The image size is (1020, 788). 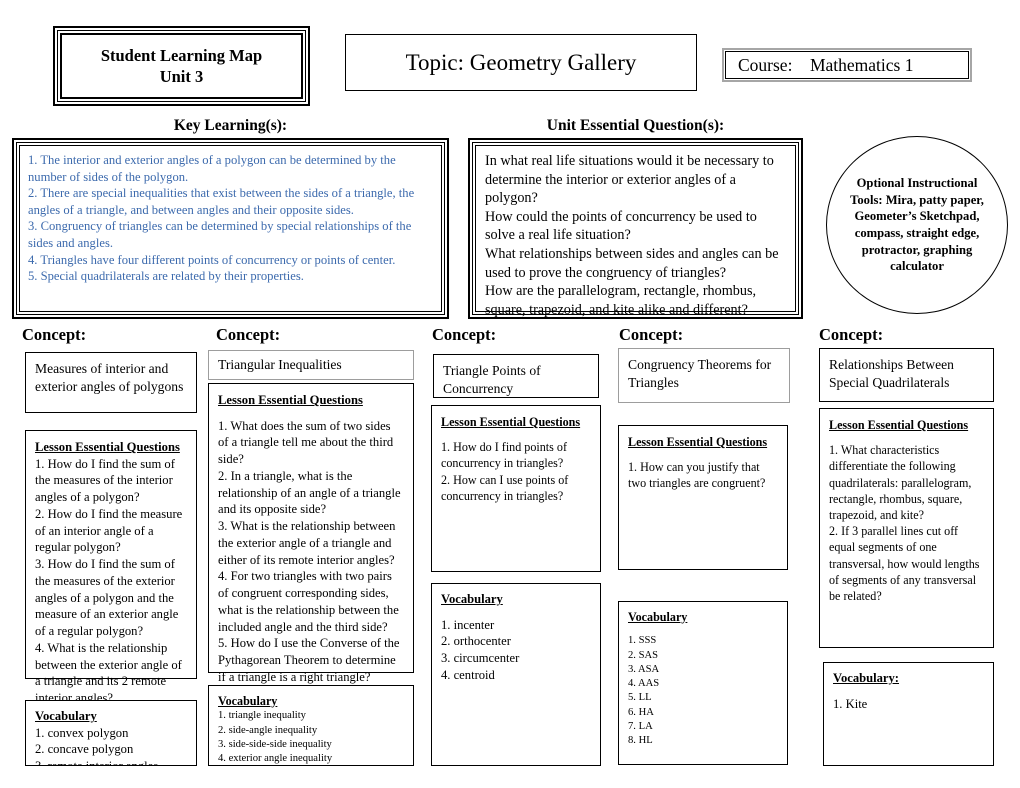 What do you see at coordinates (476, 641) in the screenshot?
I see `vocab-item: 2. orthocenter` at bounding box center [476, 641].